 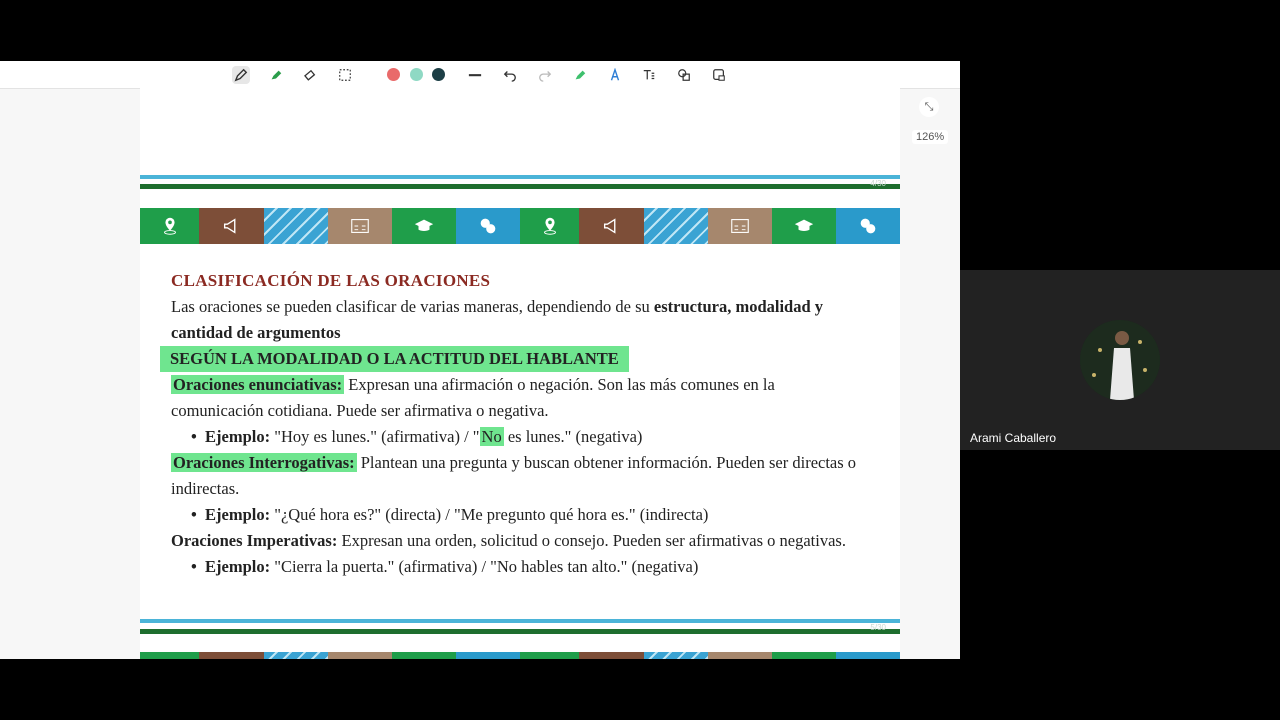 I want to click on annotation-toolbar, so click(x=480, y=75).